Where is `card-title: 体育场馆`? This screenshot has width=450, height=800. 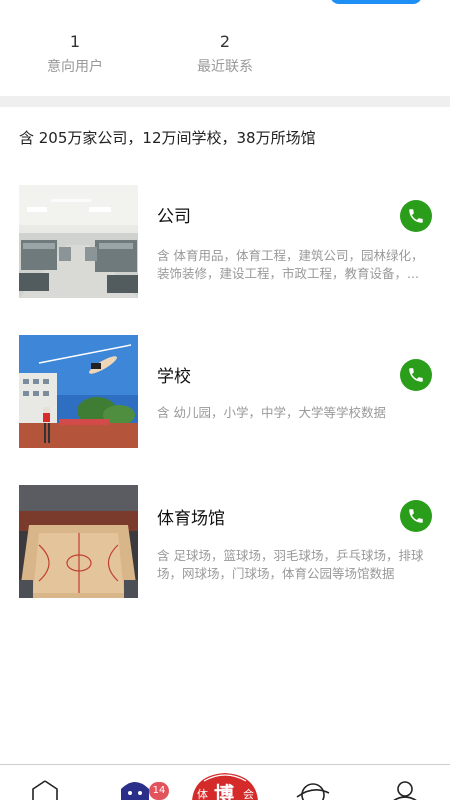 card-title: 体育场馆 is located at coordinates (191, 519).